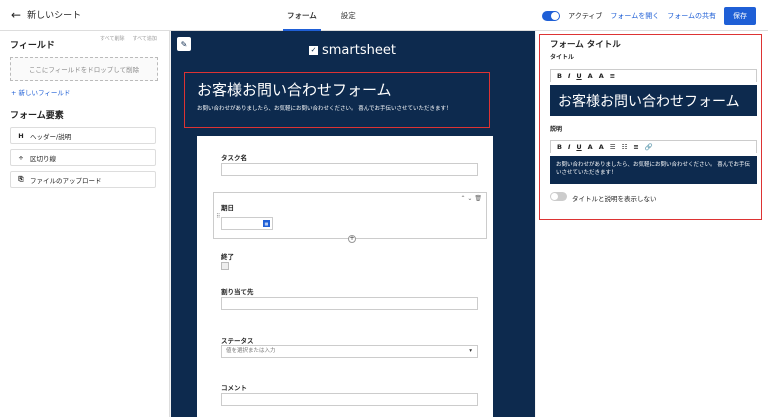 The width and height of the screenshot is (768, 417). What do you see at coordinates (225, 266) in the screenshot?
I see `done-checkbox` at bounding box center [225, 266].